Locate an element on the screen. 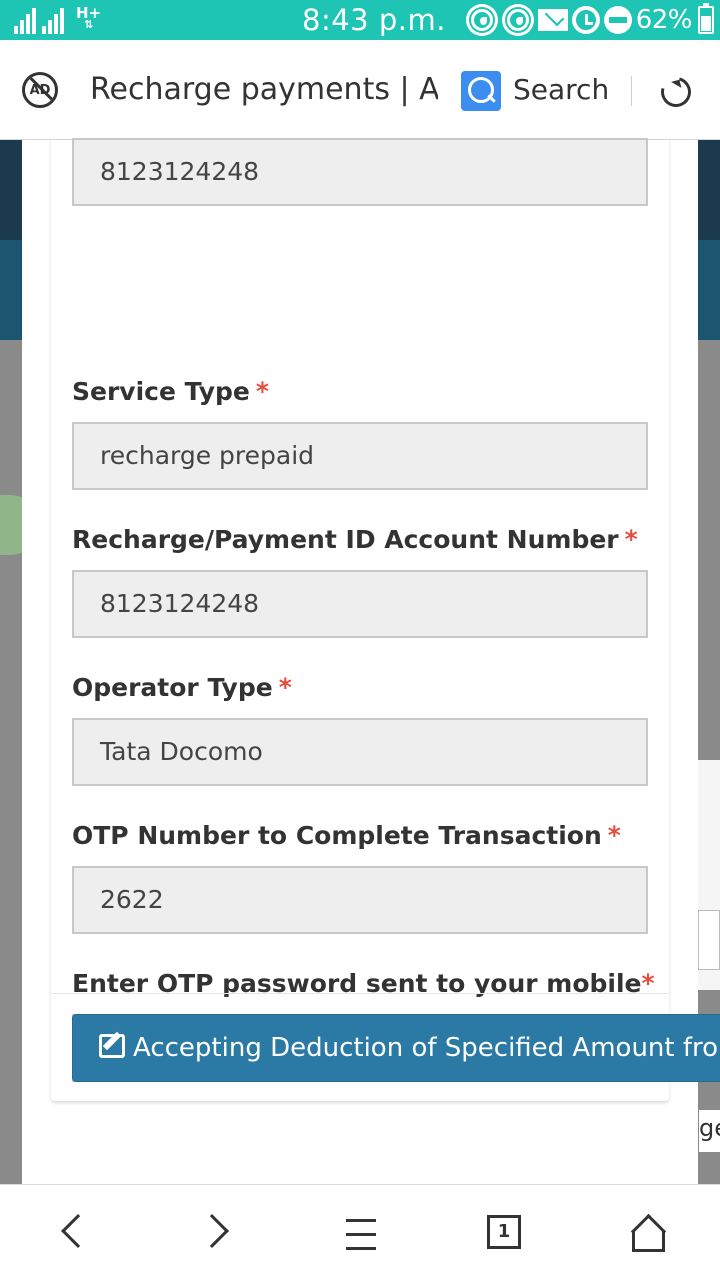 Image resolution: width=720 pixels, height=1280 pixels. forward-icon is located at coordinates (212, 1231).